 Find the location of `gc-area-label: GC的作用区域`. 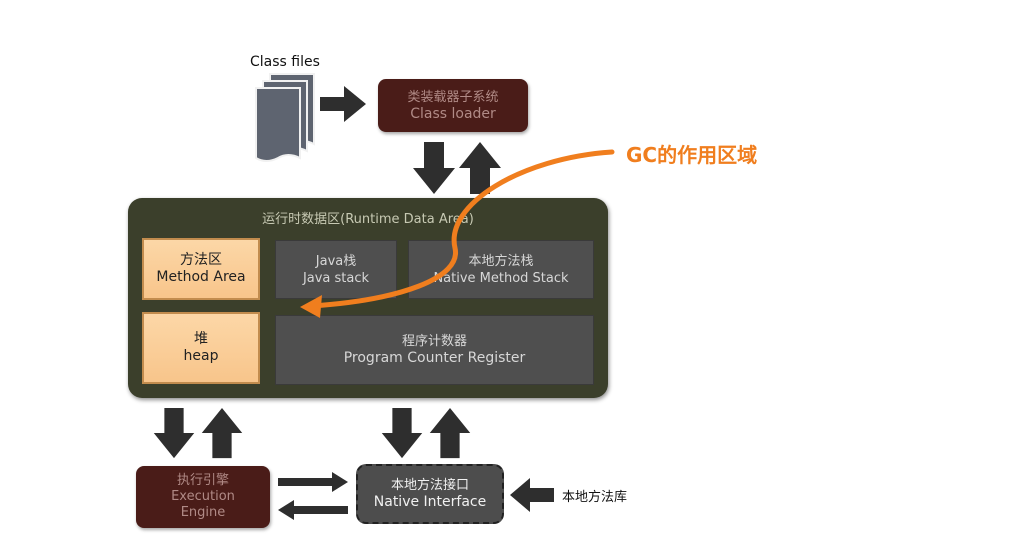

gc-area-label: GC的作用区域 is located at coordinates (692, 155).